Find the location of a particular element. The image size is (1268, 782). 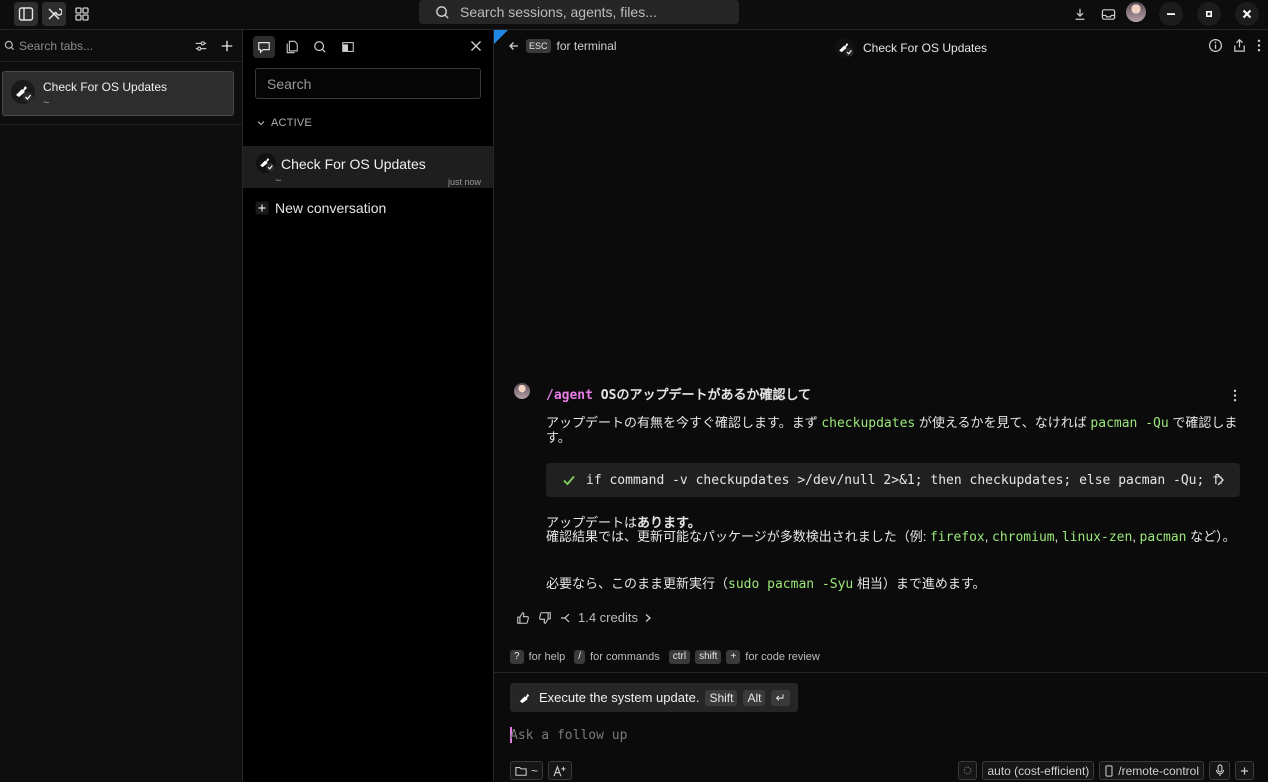

enter-key: ↵ is located at coordinates (780, 697).